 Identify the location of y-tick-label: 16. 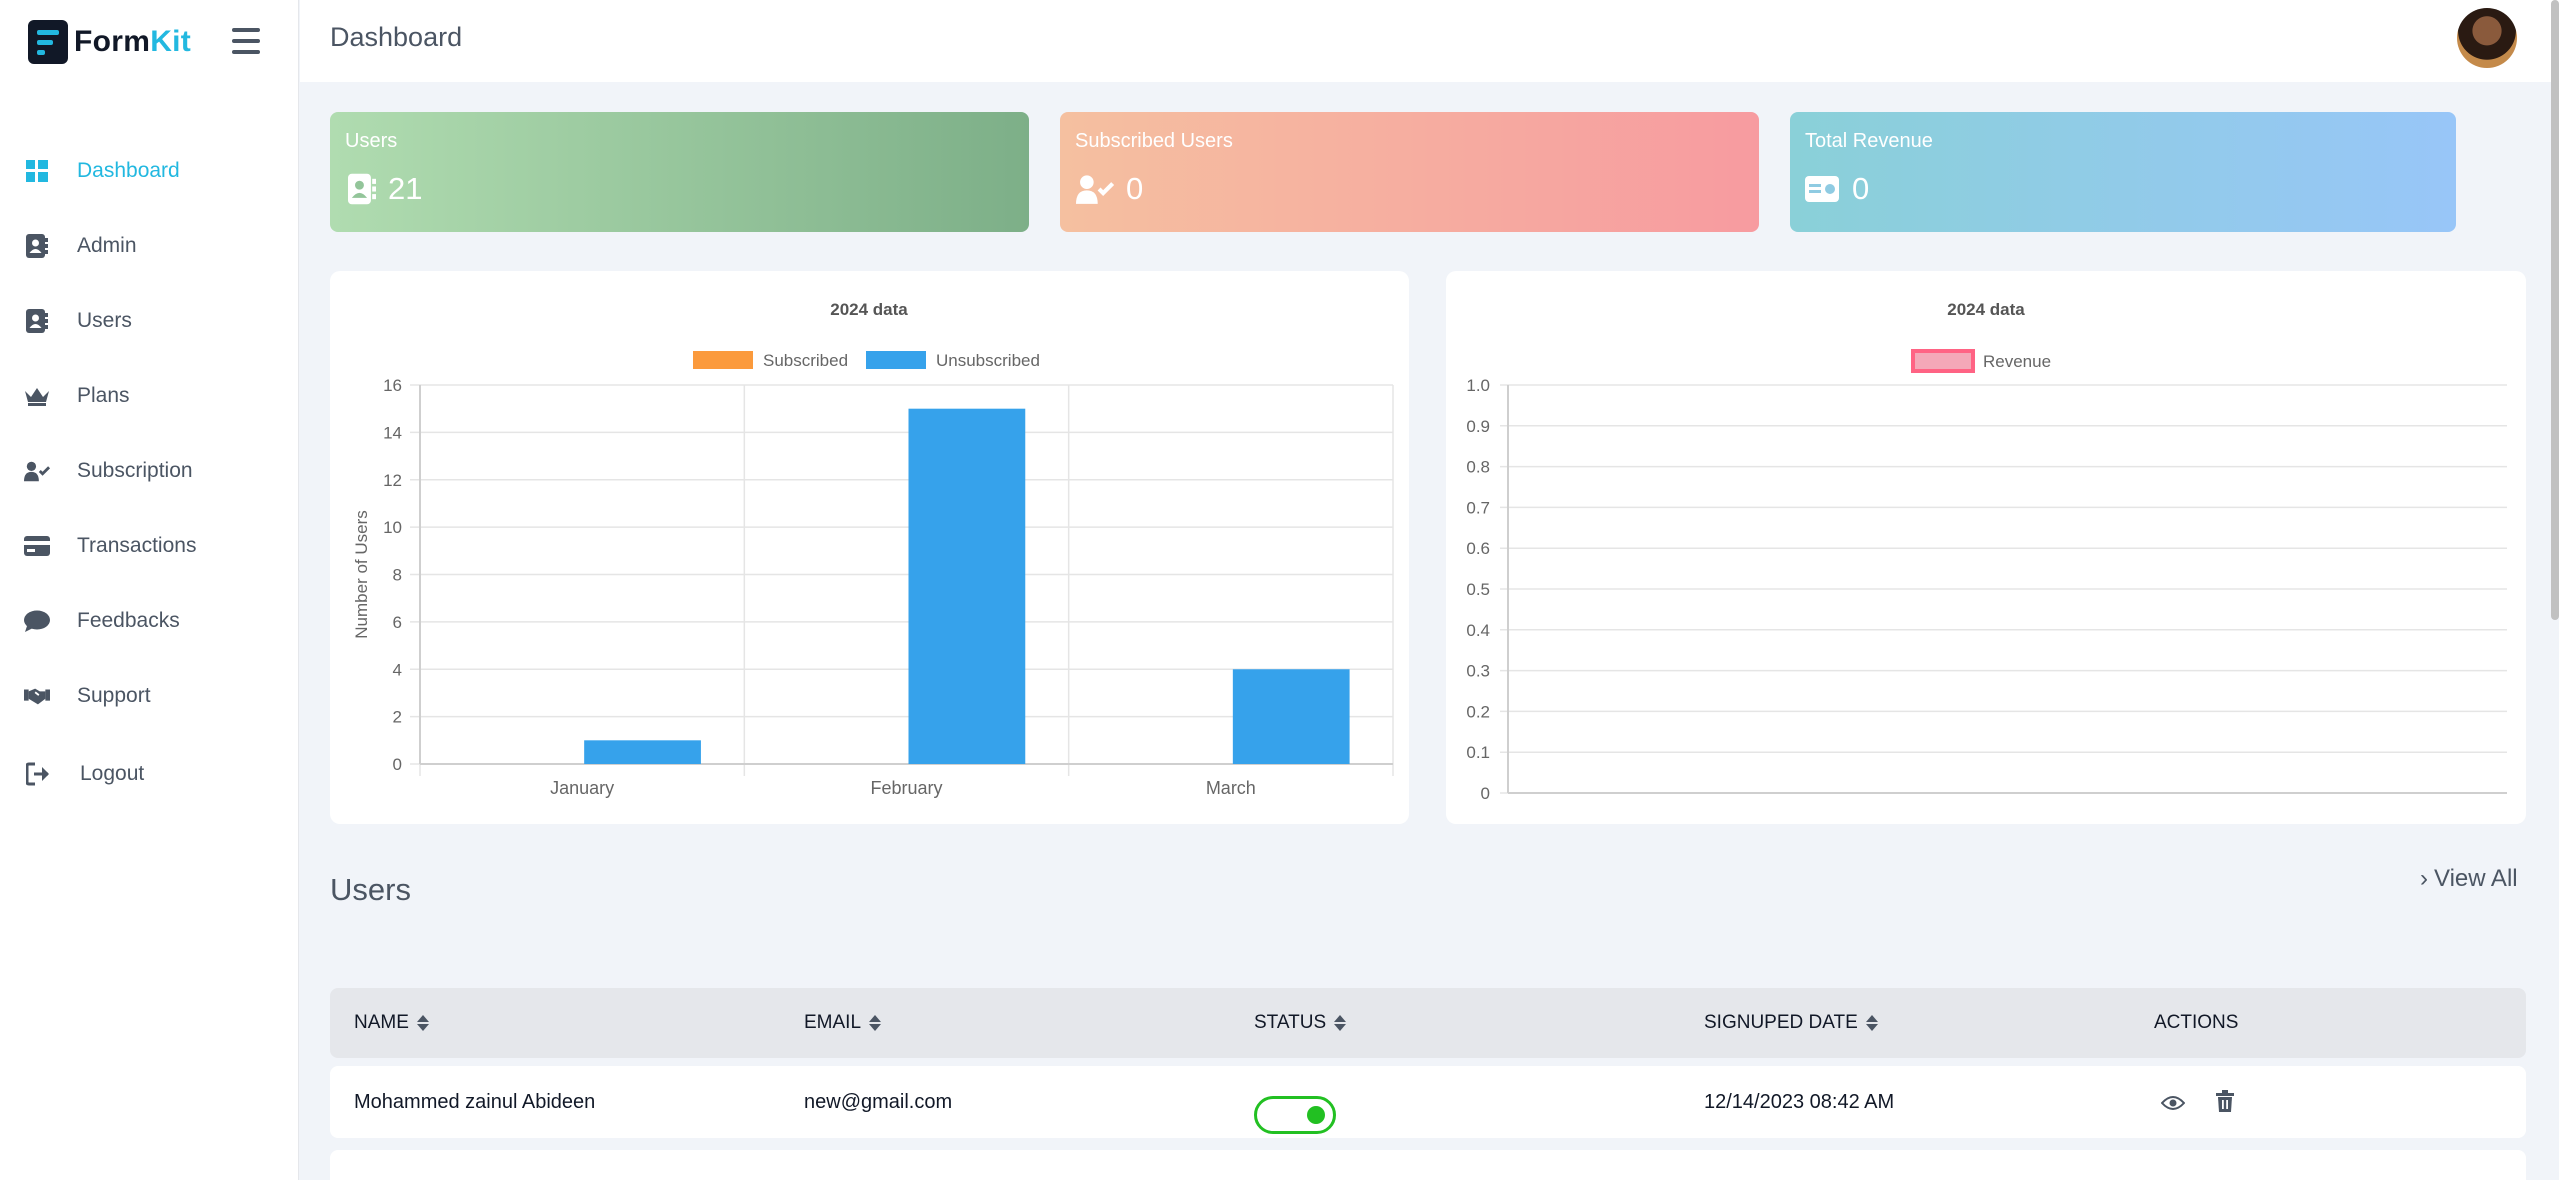
(392, 385).